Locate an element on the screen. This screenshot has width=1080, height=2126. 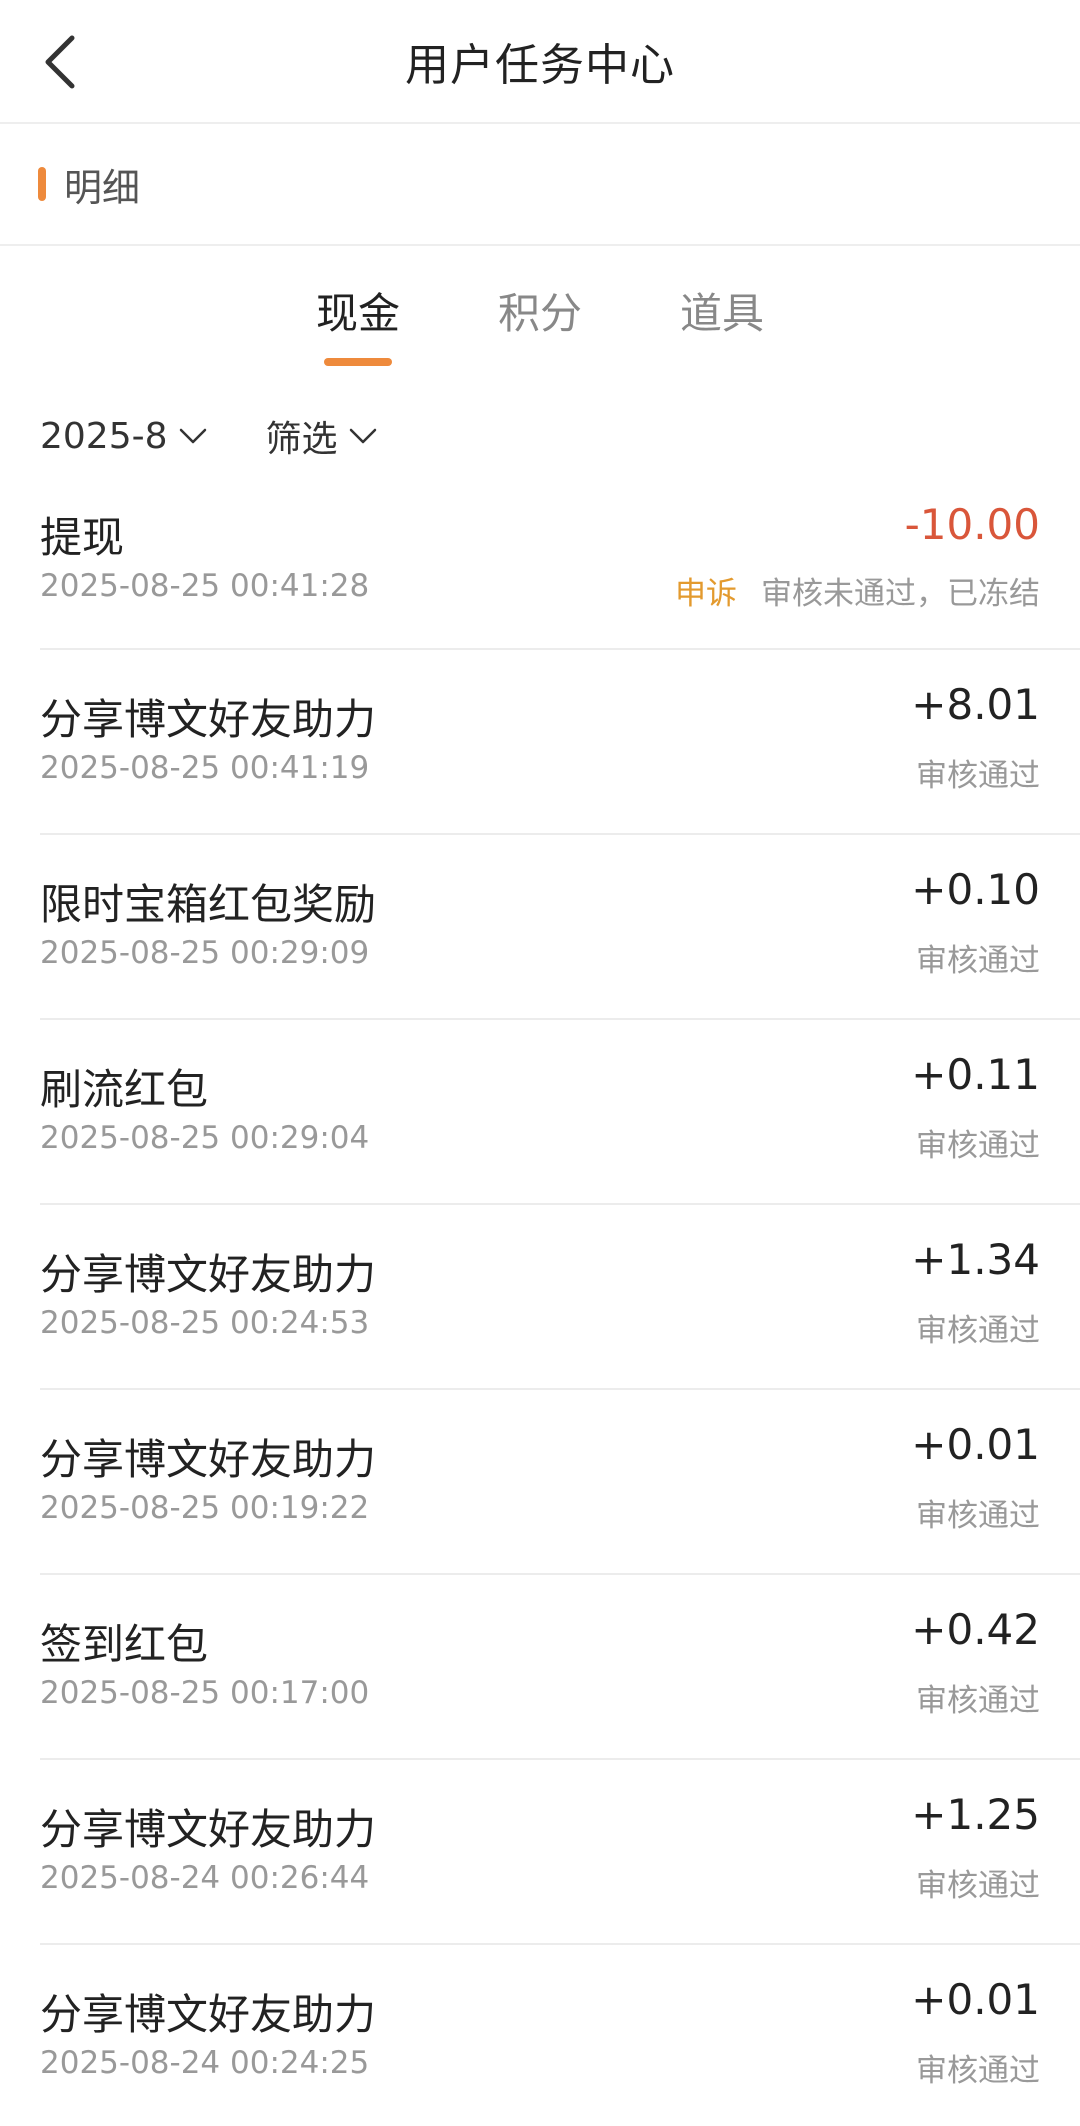
tab-items: 道具 is located at coordinates (722, 325).